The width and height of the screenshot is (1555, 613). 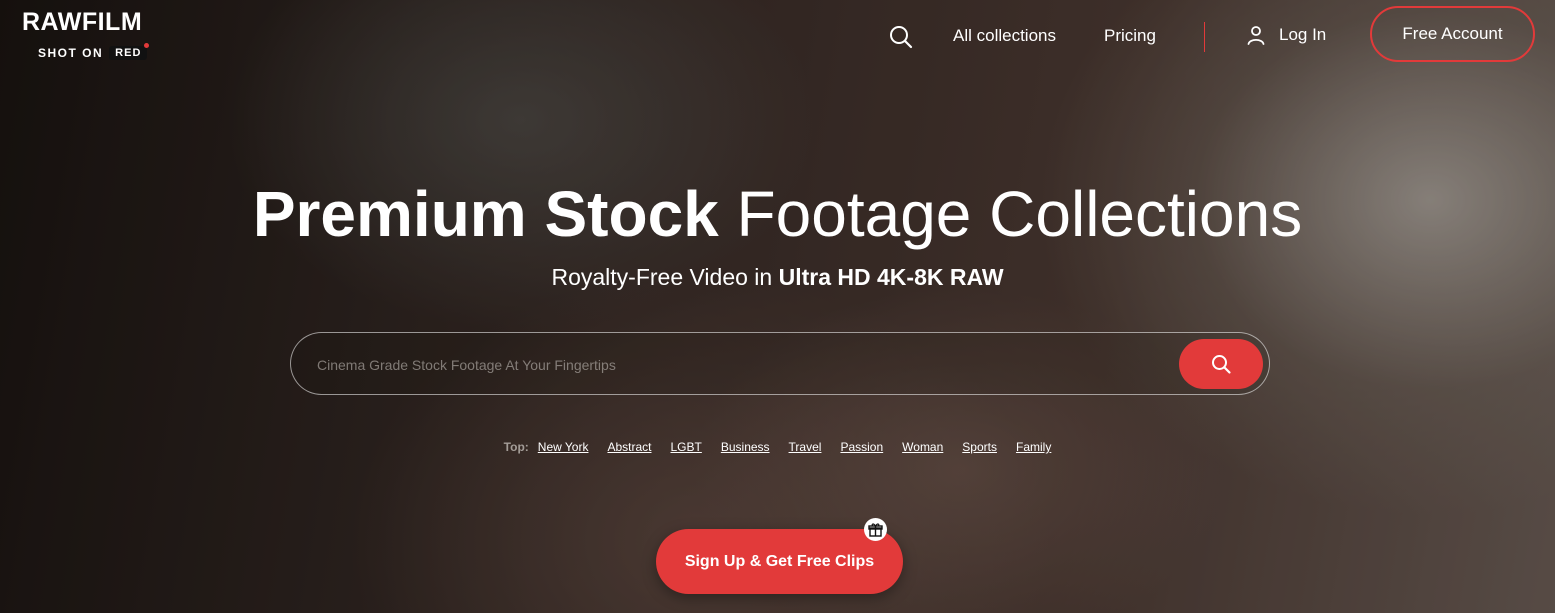 What do you see at coordinates (71, 53) in the screenshot?
I see `shot-on-text: SHOT ON` at bounding box center [71, 53].